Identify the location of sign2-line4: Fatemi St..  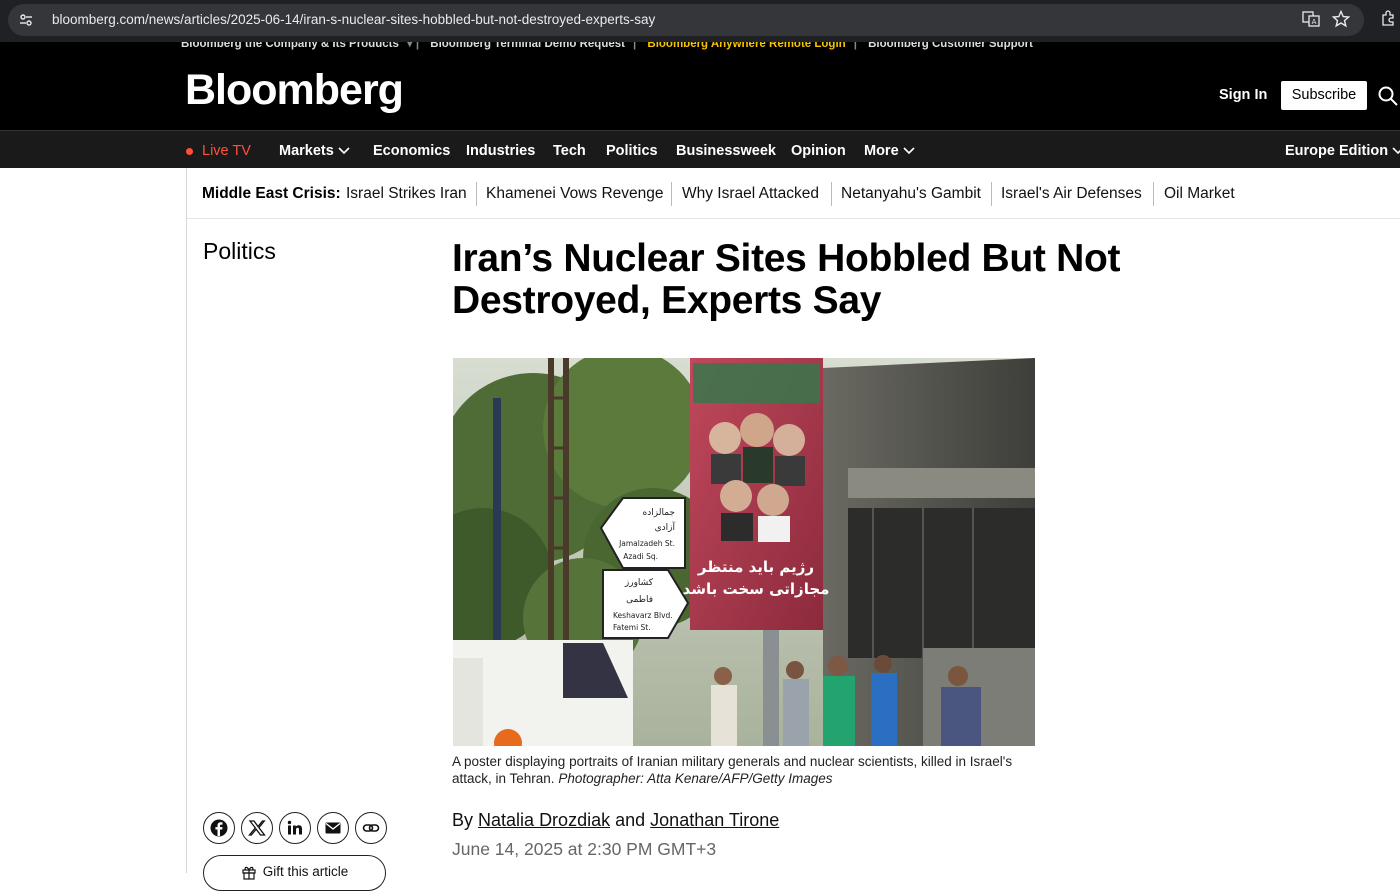
(632, 627).